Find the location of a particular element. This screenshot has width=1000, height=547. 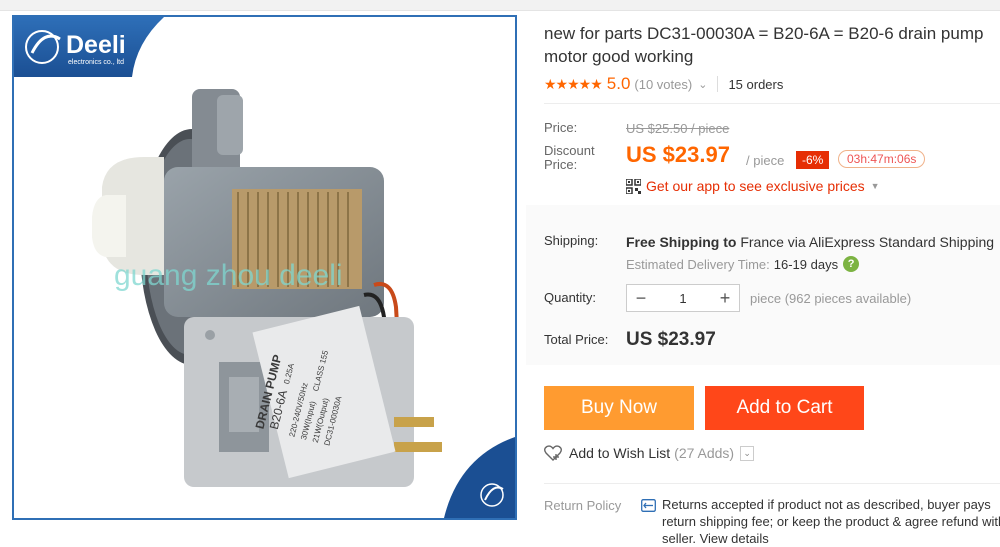

app-promo-link: Get our app to see exclusive prices ▼ is located at coordinates (753, 186).